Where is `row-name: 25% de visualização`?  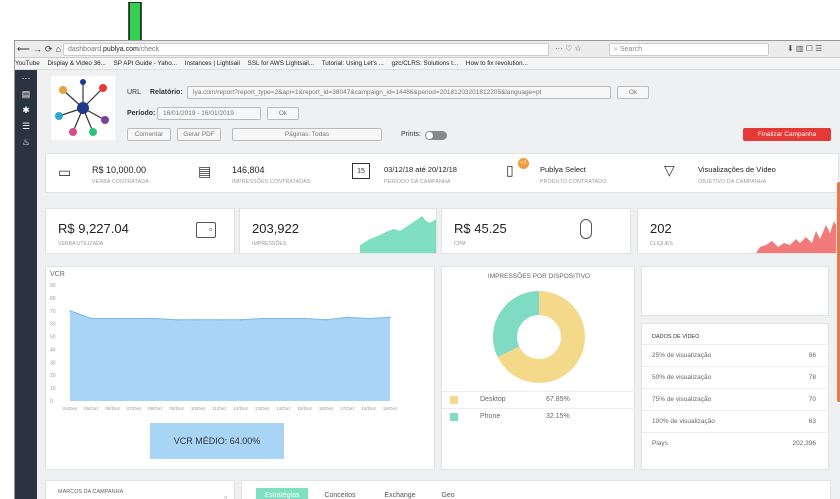
row-name: 25% de visualização is located at coordinates (682, 355).